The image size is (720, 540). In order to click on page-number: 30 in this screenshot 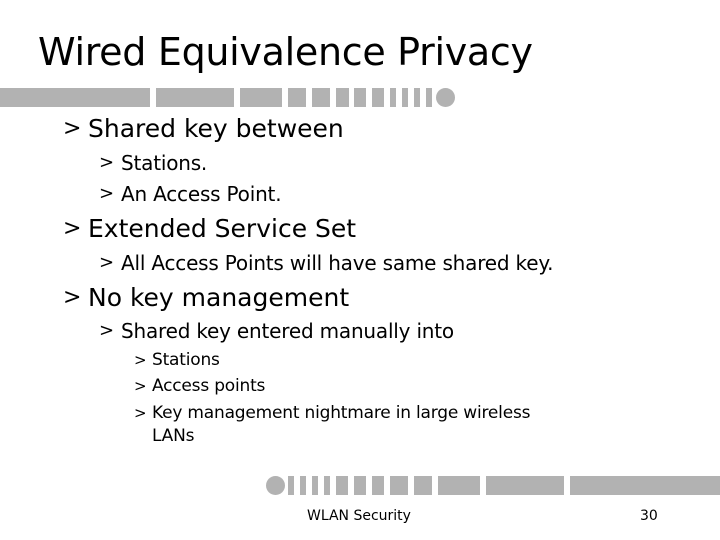, I will do `click(649, 516)`.